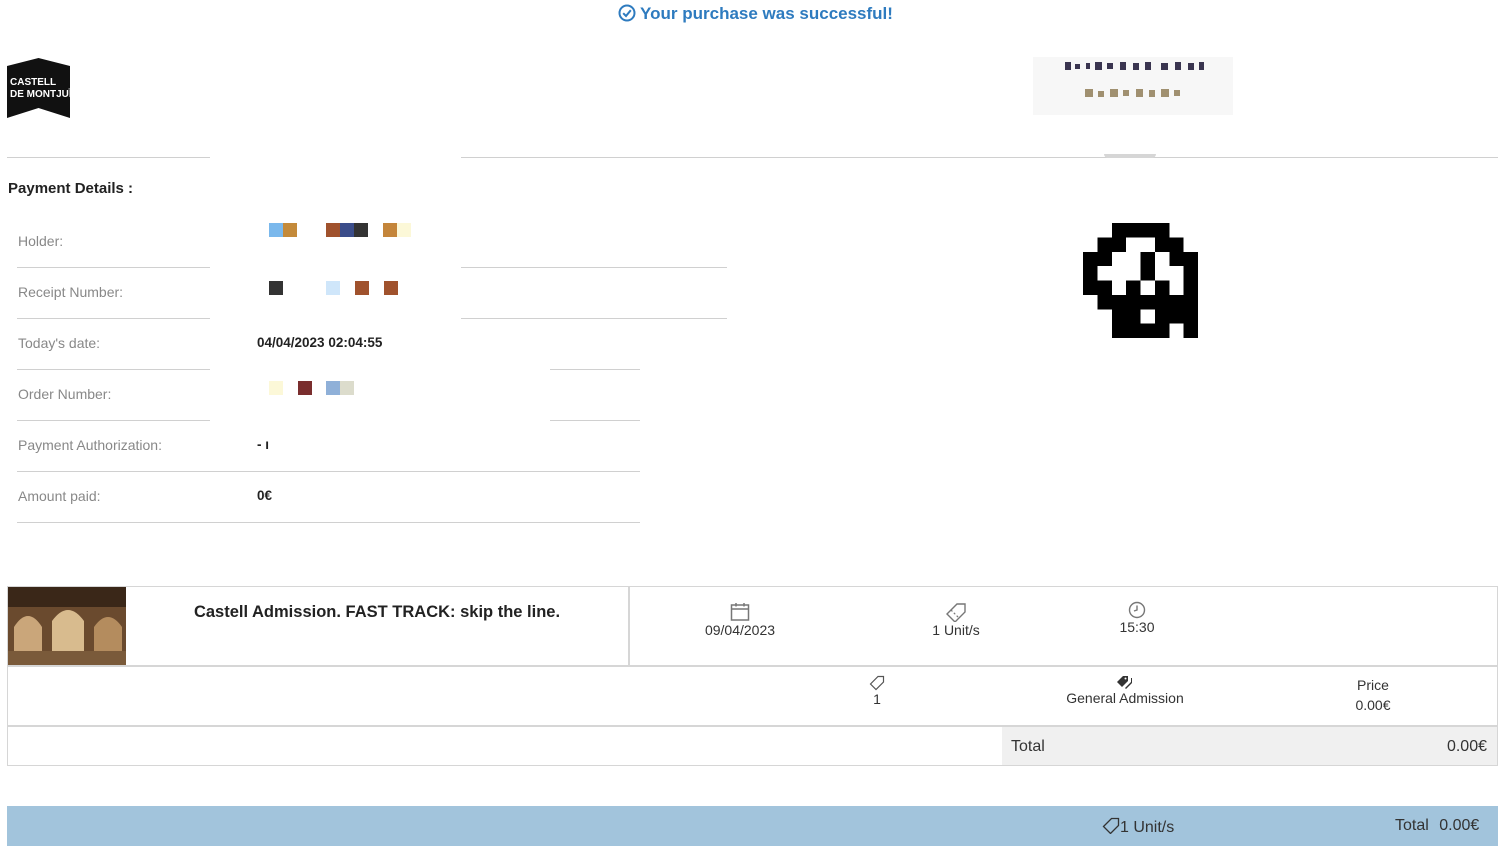 This screenshot has height=866, width=1511. What do you see at coordinates (1133, 86) in the screenshot?
I see `redacted-header-text` at bounding box center [1133, 86].